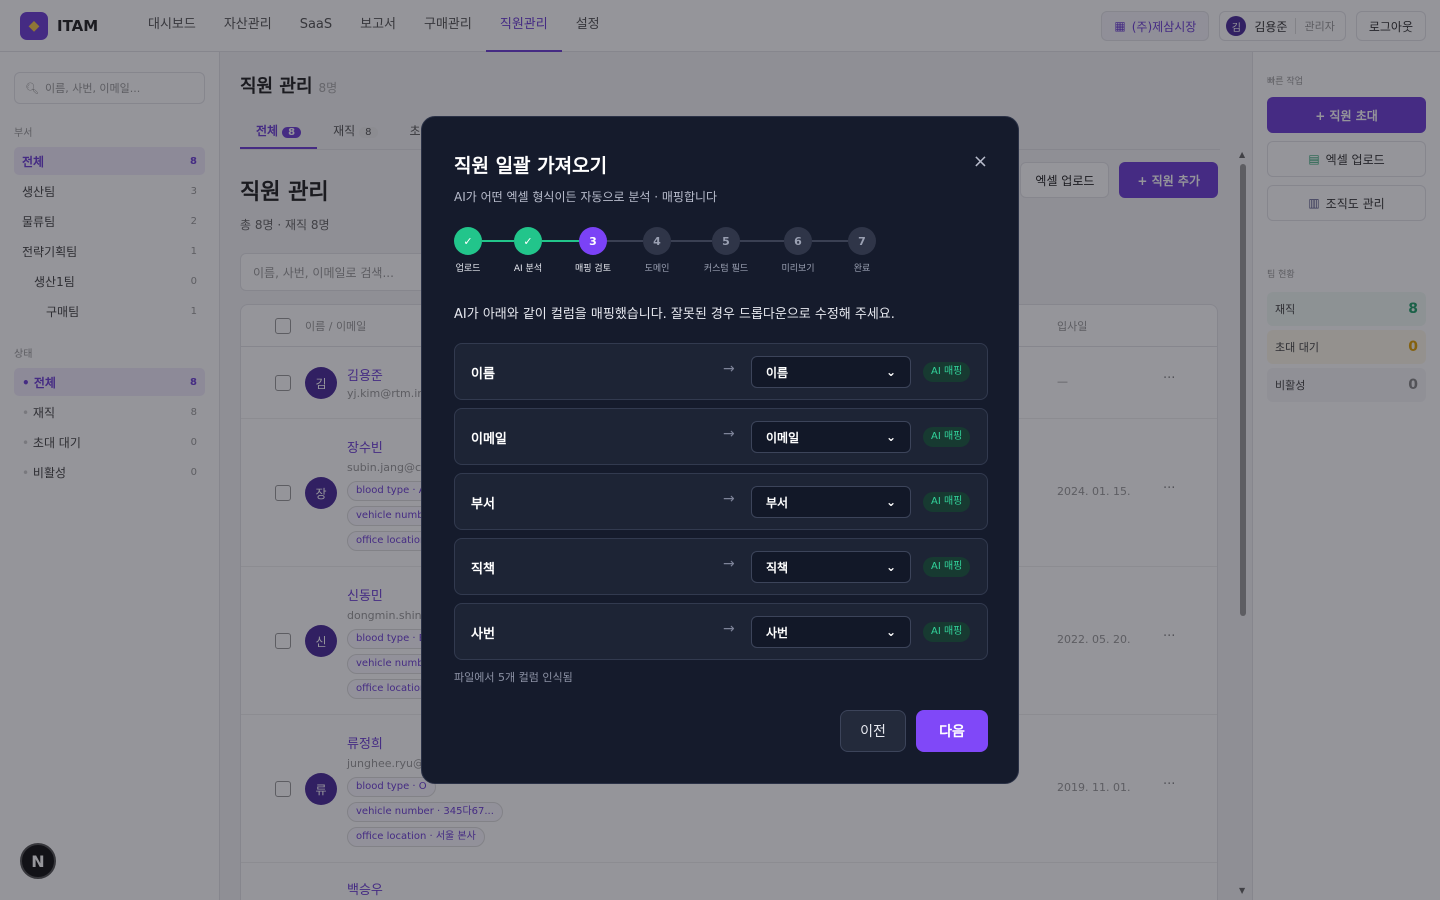 The width and height of the screenshot is (1440, 900). I want to click on next-button: 다음, so click(952, 731).